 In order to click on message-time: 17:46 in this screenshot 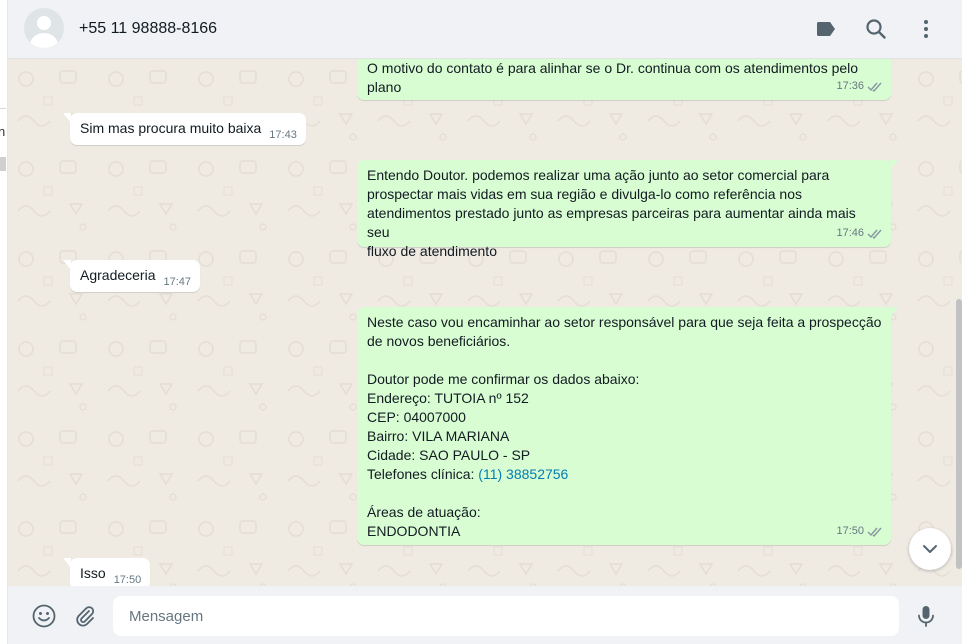, I will do `click(850, 233)`.